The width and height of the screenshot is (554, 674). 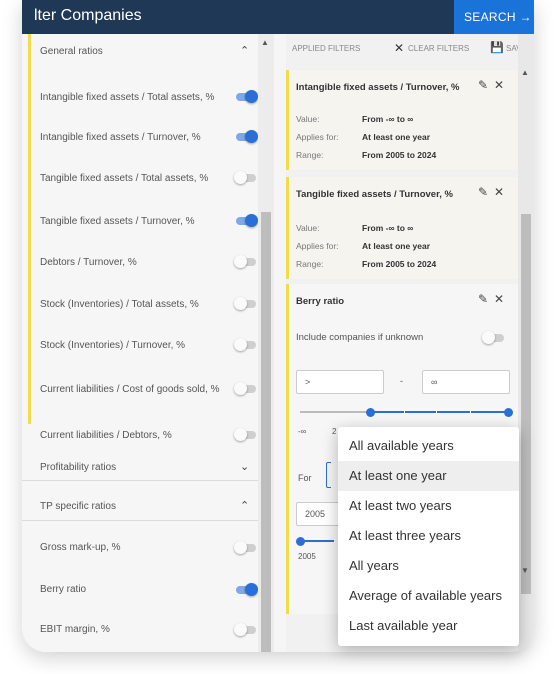 I want to click on applied-filters-tab: APPLIED FILTERS, so click(x=326, y=48).